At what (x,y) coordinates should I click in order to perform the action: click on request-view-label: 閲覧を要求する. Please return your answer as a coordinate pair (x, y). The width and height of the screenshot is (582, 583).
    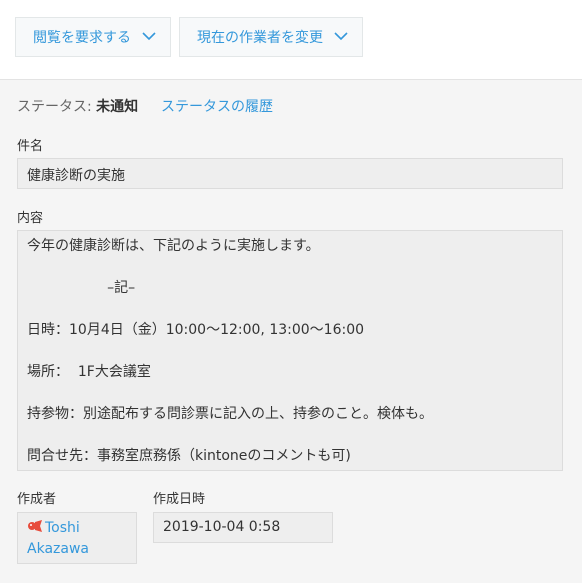
    Looking at the image, I should click on (82, 38).